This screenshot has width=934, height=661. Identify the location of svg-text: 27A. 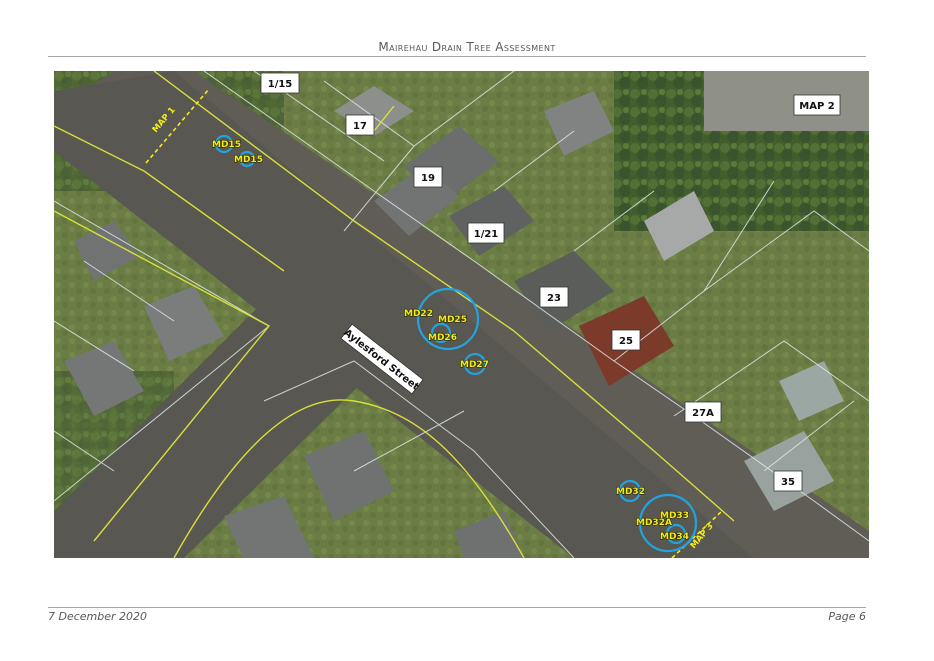
(703, 413).